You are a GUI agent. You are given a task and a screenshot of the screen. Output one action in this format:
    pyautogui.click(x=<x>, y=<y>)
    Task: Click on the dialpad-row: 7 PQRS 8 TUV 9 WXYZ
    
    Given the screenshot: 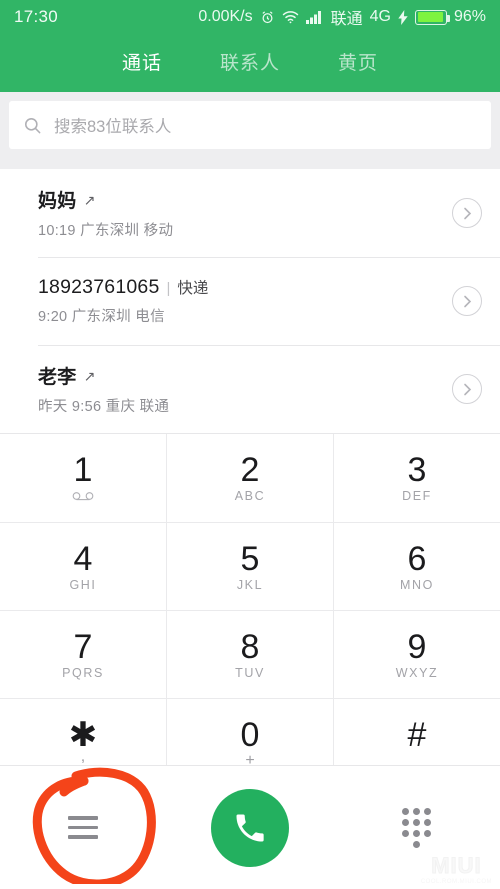 What is the action you would take?
    pyautogui.click(x=250, y=654)
    